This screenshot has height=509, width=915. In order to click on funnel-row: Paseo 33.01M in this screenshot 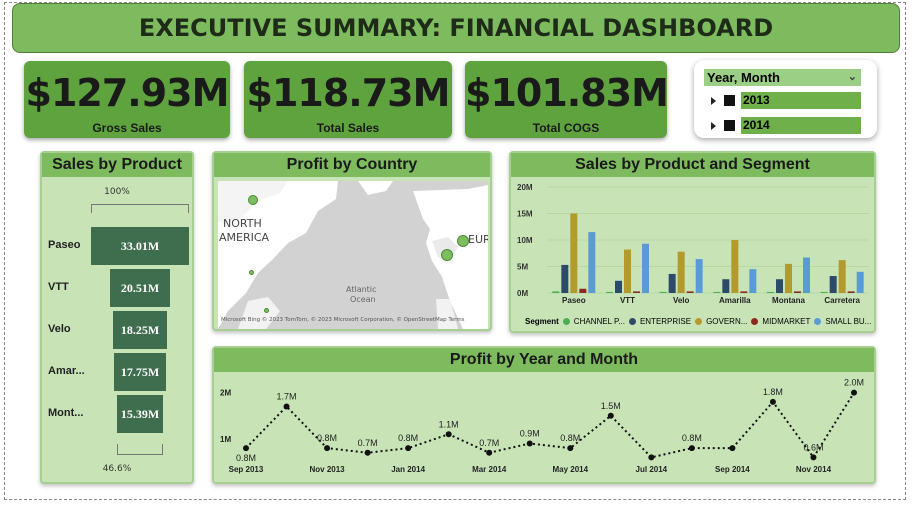, I will do `click(117, 246)`.